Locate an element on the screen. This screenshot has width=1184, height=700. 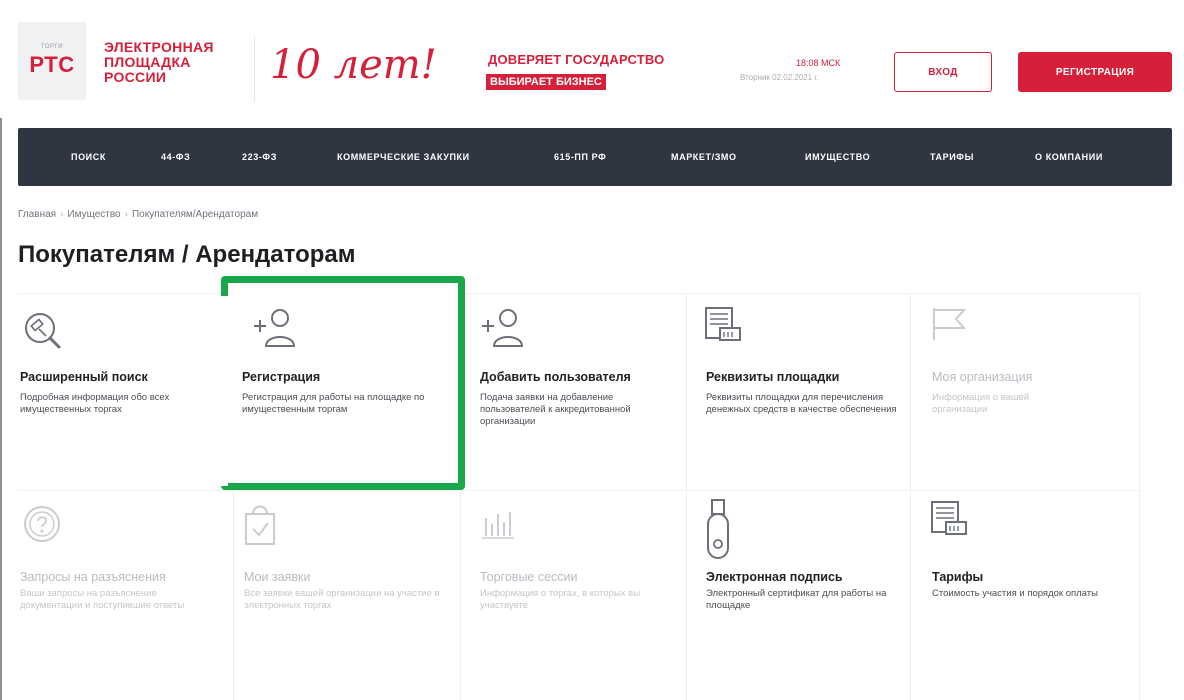
flag-icon is located at coordinates (950, 326).